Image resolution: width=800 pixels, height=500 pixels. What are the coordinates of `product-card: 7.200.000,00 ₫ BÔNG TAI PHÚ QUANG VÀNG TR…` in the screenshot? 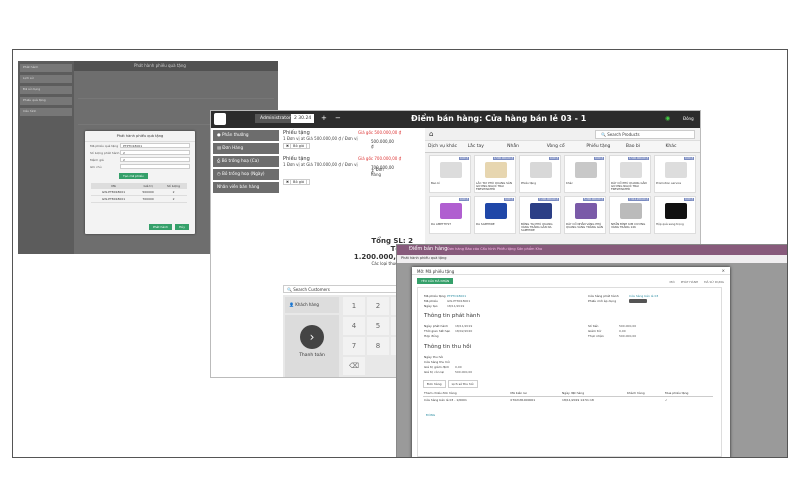 It's located at (540, 215).